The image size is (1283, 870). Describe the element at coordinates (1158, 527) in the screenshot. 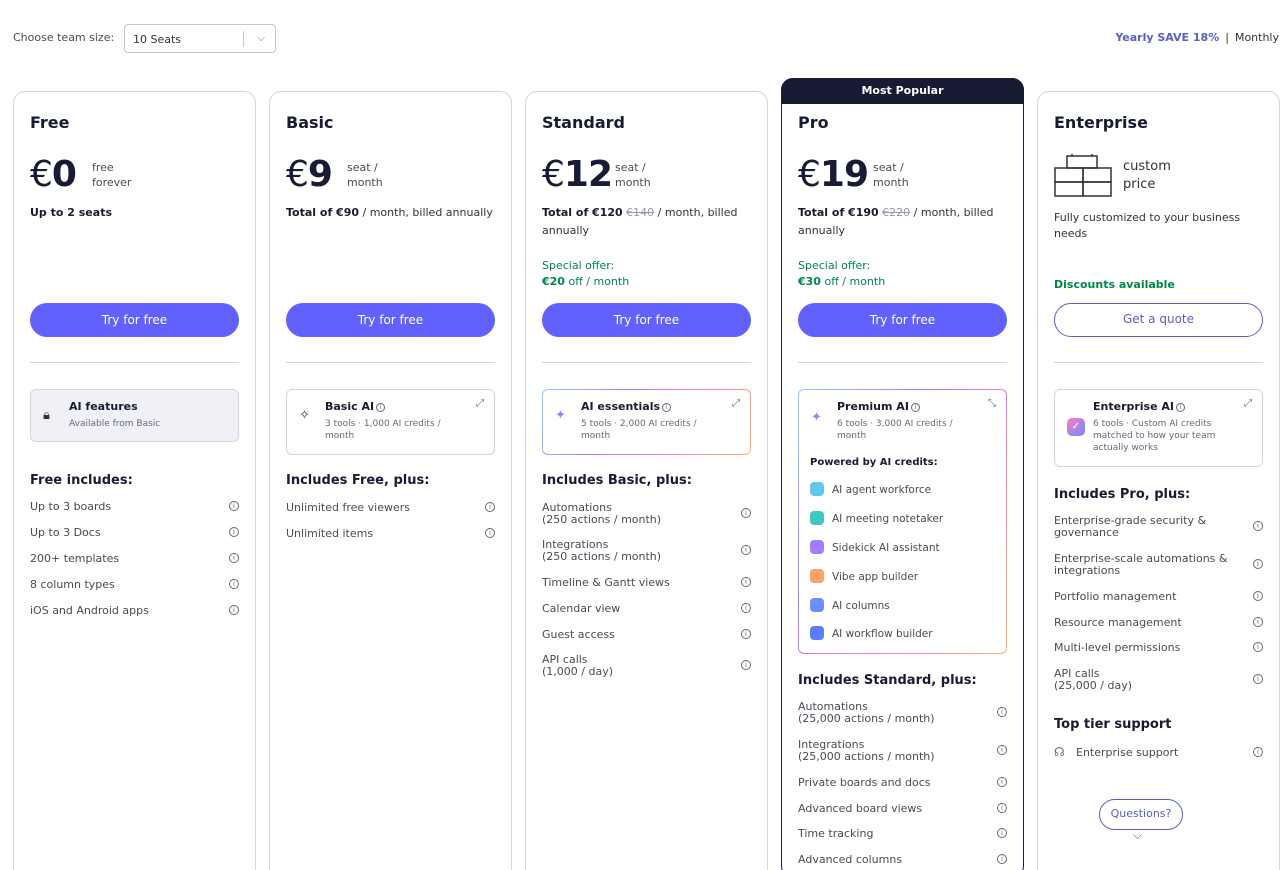

I see `feature-item: Enterprise-grade security & governance i` at that location.